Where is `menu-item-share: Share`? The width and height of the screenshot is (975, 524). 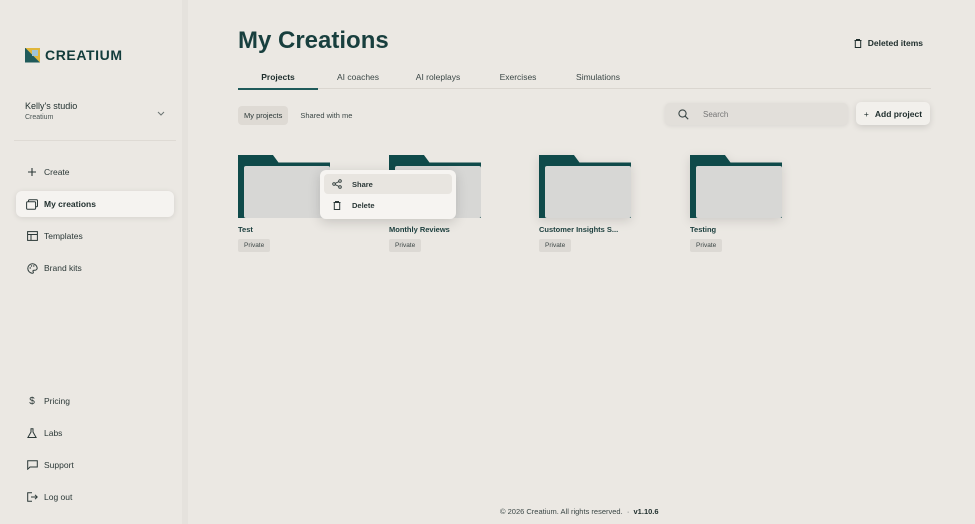 menu-item-share: Share is located at coordinates (388, 184).